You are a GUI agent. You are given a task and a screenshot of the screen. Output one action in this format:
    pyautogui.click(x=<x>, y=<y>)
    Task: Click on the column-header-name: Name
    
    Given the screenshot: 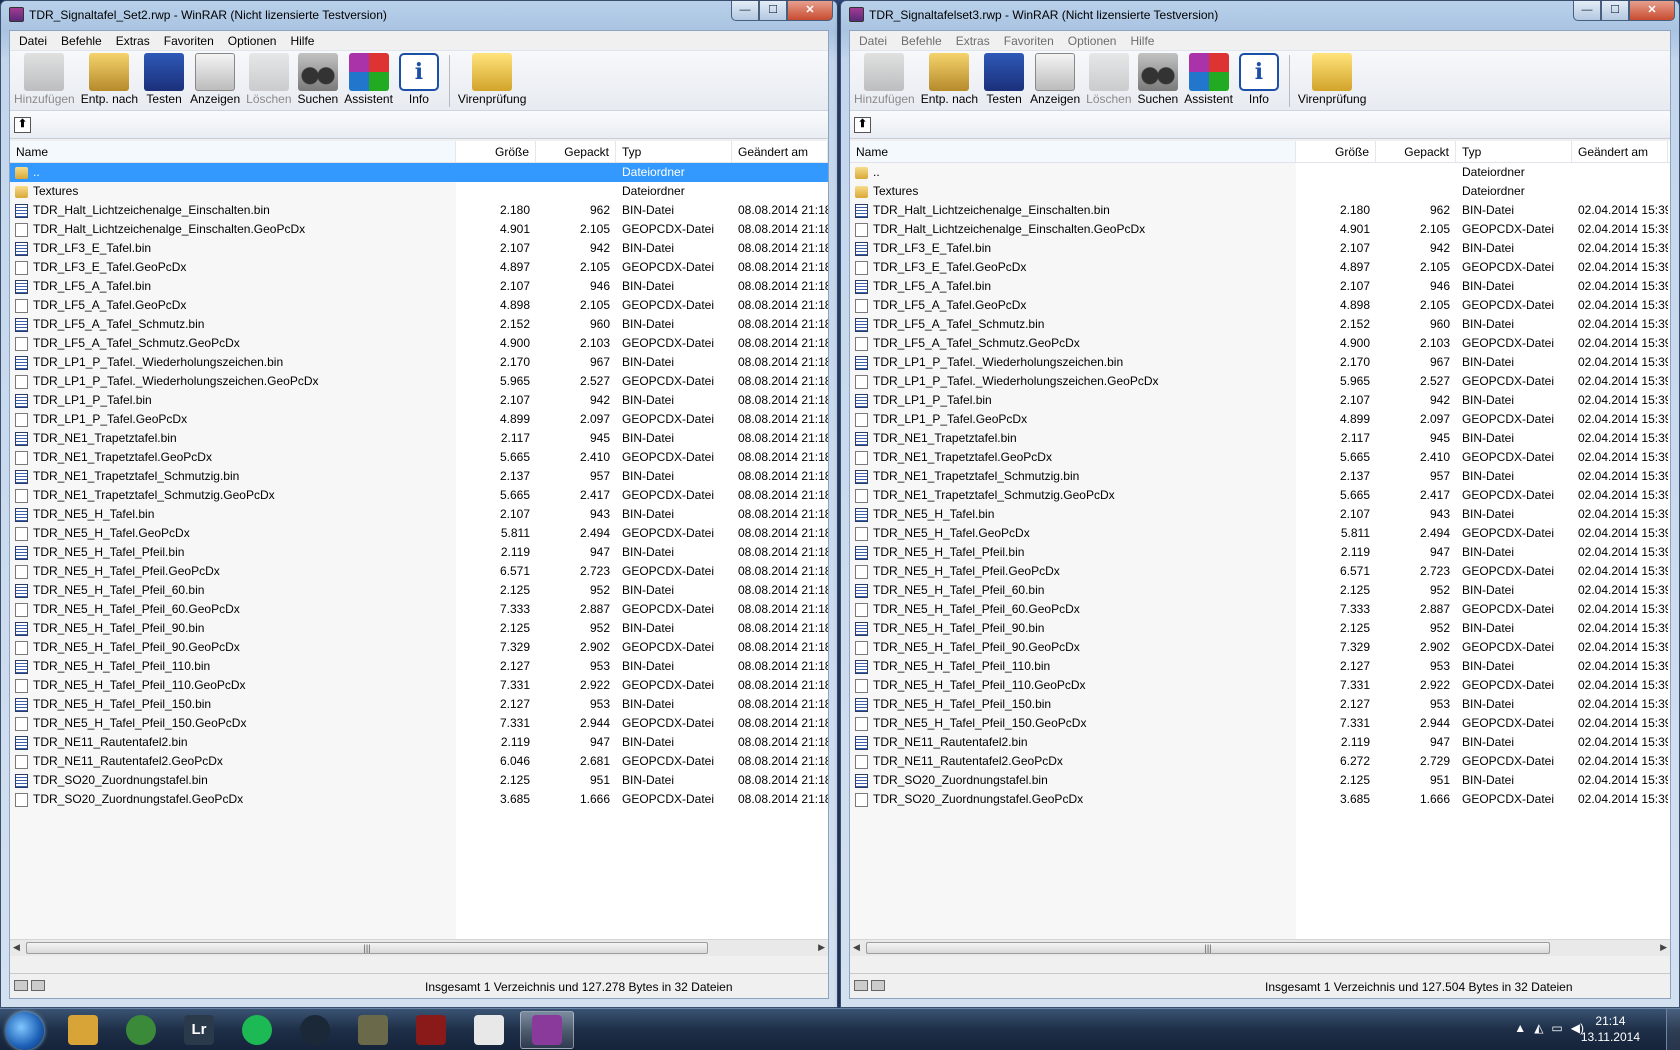 What is the action you would take?
    pyautogui.click(x=1073, y=151)
    